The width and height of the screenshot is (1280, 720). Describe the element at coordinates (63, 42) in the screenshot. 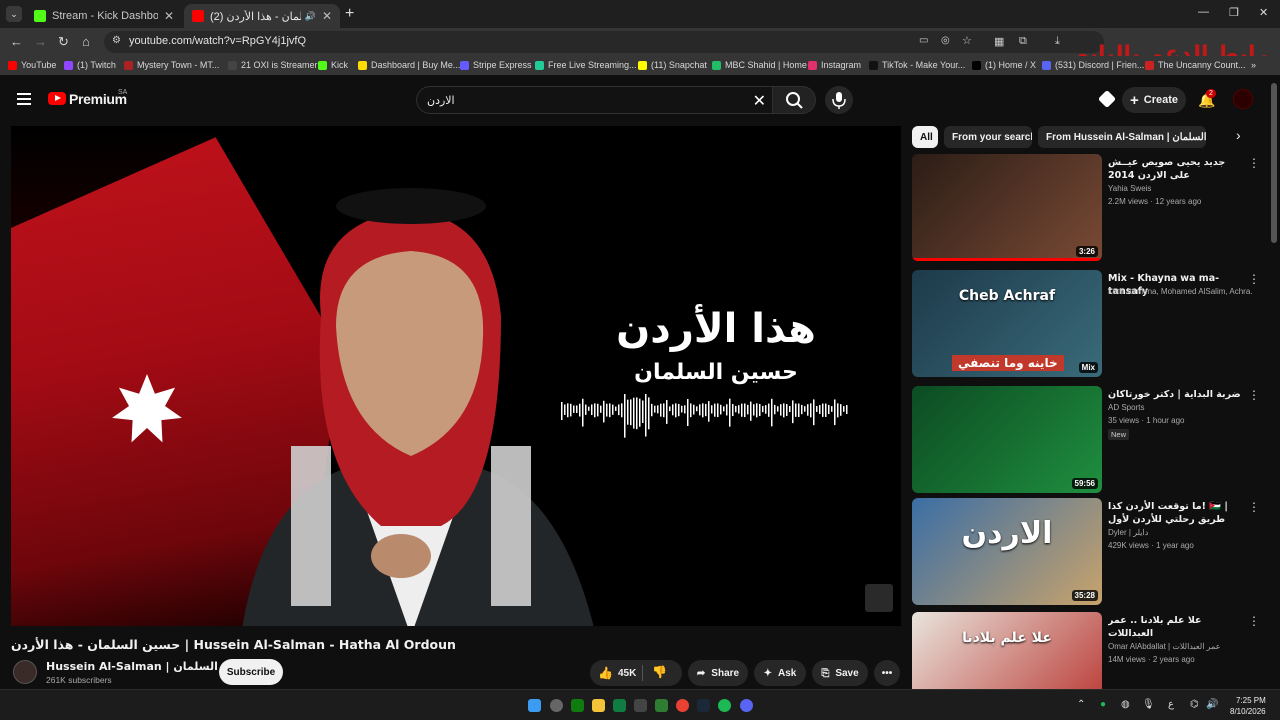

I see `reload-icon: ↻` at that location.